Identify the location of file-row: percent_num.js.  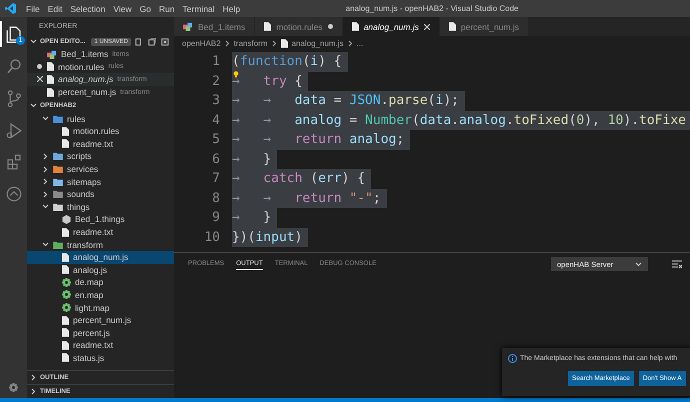
(100, 320).